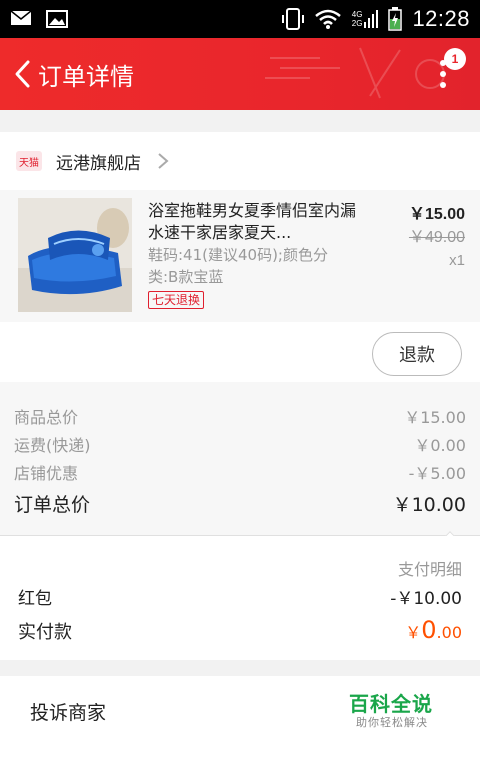 Image resolution: width=480 pixels, height=759 pixels. Describe the element at coordinates (449, 632) in the screenshot. I see `amount-decimal: .00` at that location.